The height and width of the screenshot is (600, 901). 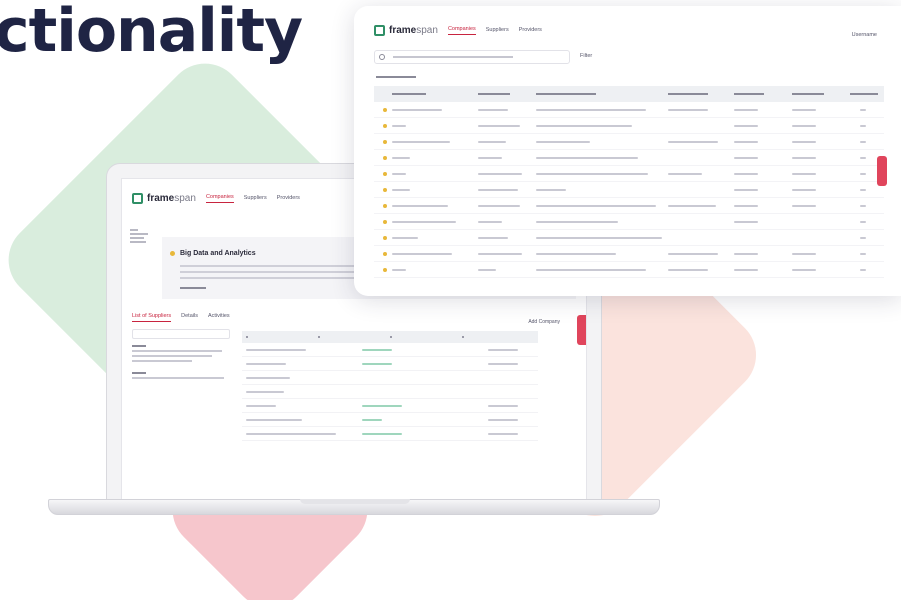 I want to click on laptop-tab-suppliers: Suppliers, so click(x=255, y=199).